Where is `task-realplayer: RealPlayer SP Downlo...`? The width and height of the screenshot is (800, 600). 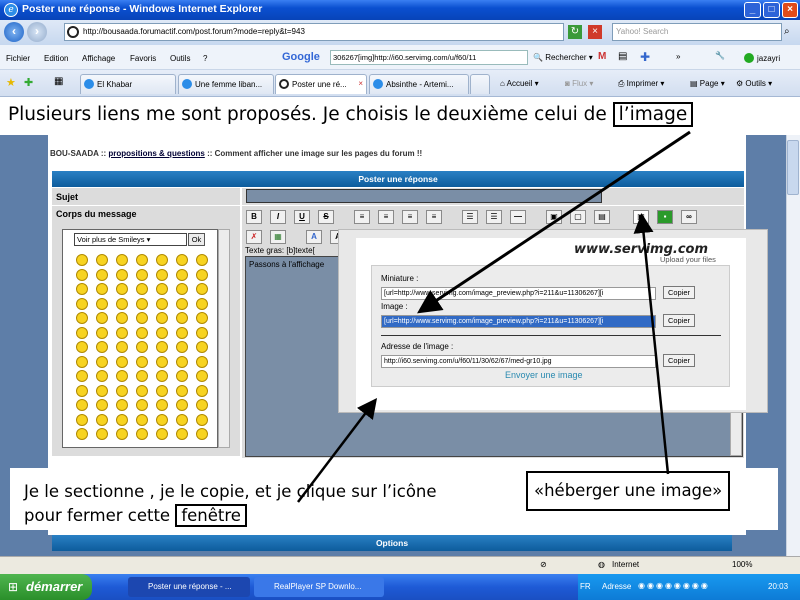
task-realplayer: RealPlayer SP Downlo... is located at coordinates (319, 587).